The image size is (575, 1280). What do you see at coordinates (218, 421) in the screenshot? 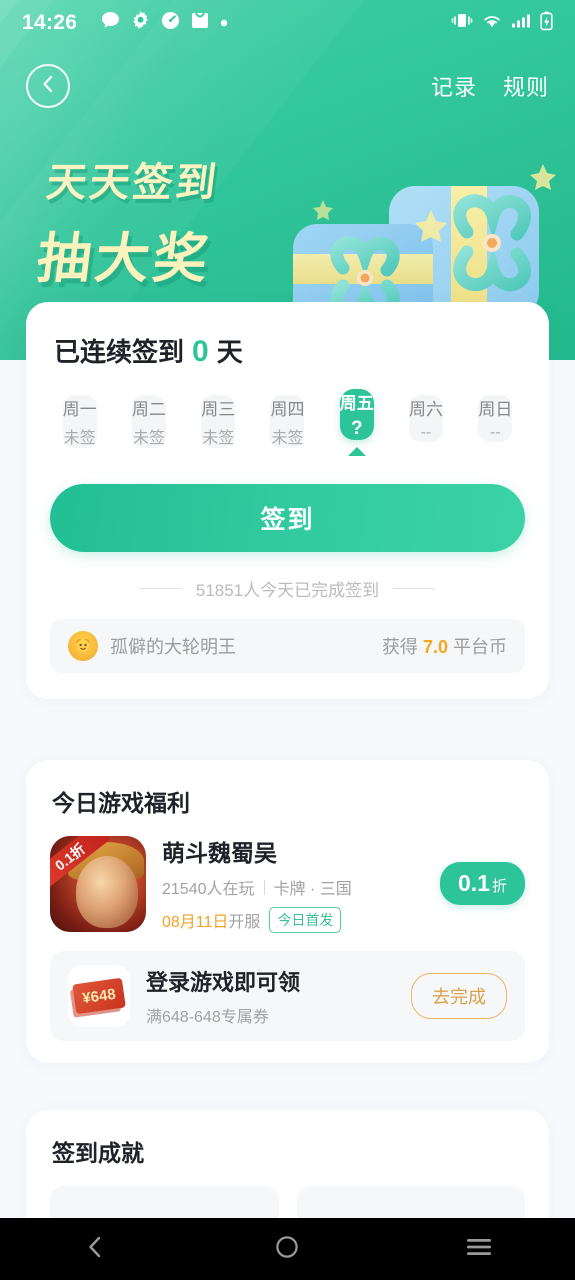
I see `day-chip-wednesday: 周三 未签` at bounding box center [218, 421].